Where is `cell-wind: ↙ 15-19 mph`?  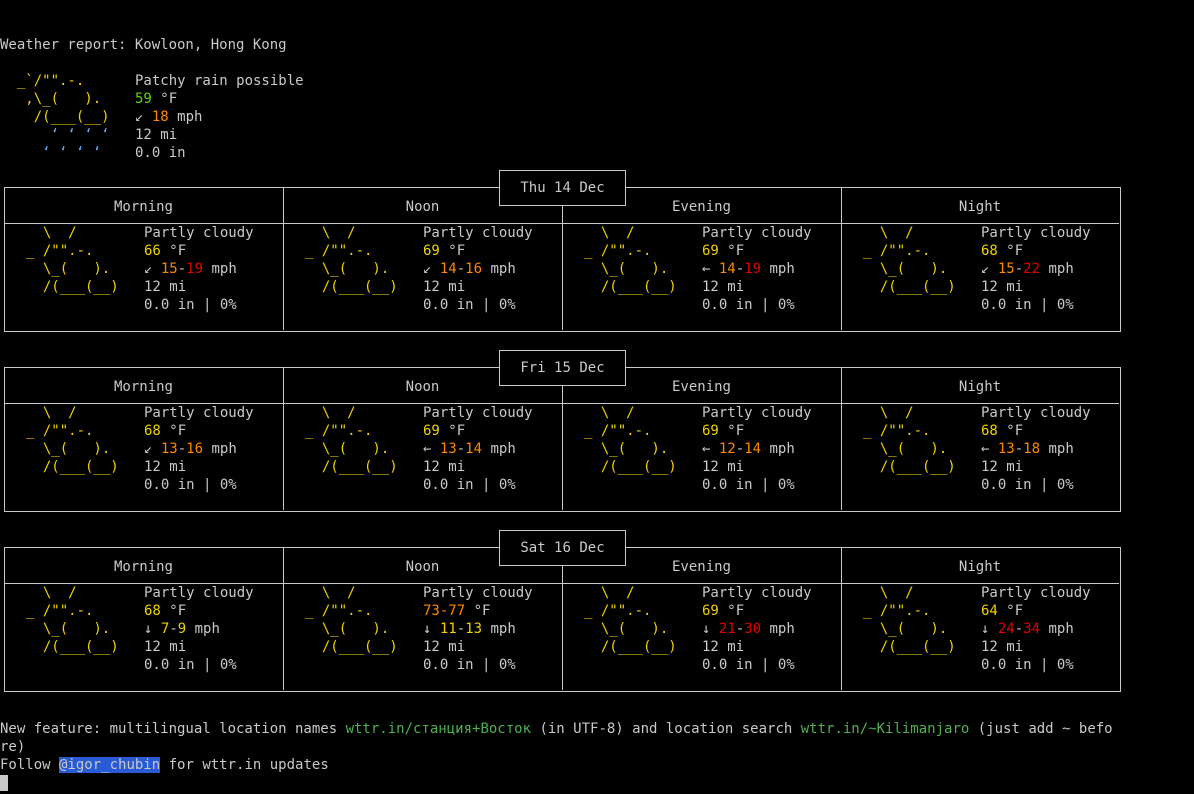 cell-wind: ↙ 15-19 mph is located at coordinates (190, 269).